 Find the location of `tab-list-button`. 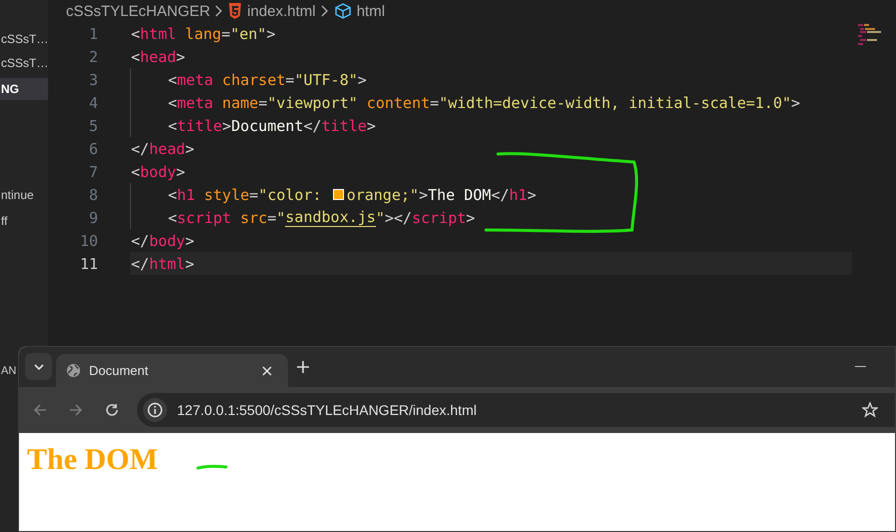

tab-list-button is located at coordinates (38, 366).